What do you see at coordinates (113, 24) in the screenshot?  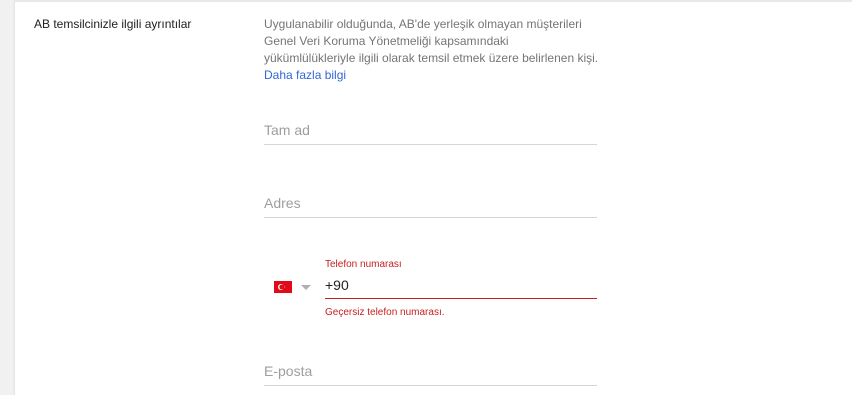 I see `section-title: AB temsilcinizle ilgili ayrıntılar` at bounding box center [113, 24].